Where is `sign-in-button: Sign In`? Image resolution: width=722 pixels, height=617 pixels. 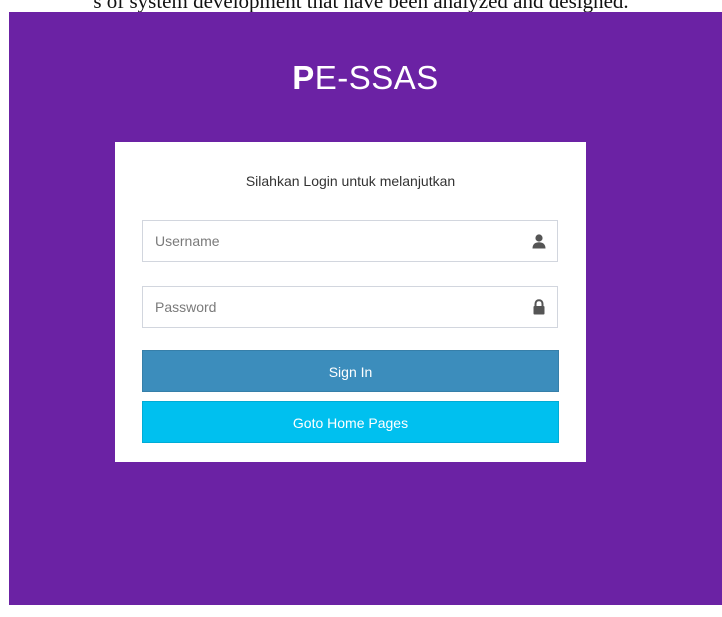
sign-in-button: Sign In is located at coordinates (350, 371).